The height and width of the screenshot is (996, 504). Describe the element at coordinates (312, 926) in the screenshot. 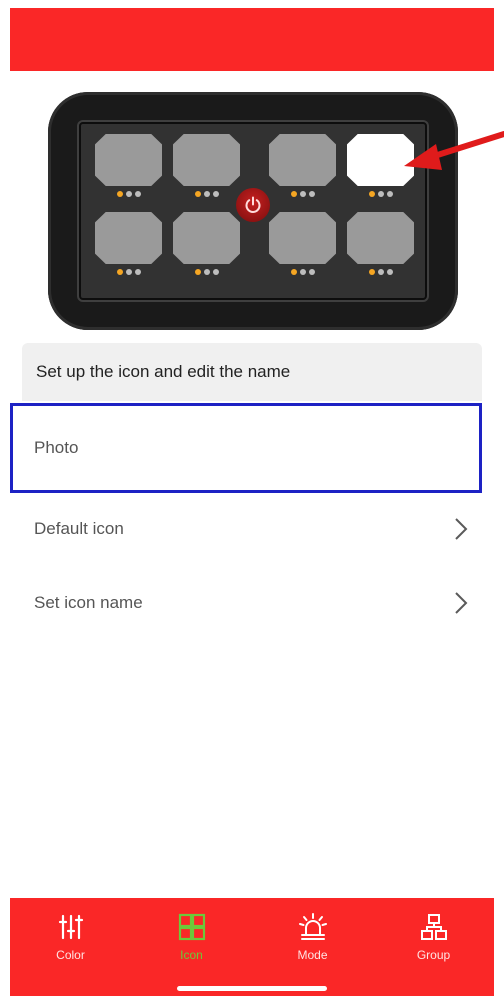

I see `siren-icon` at that location.